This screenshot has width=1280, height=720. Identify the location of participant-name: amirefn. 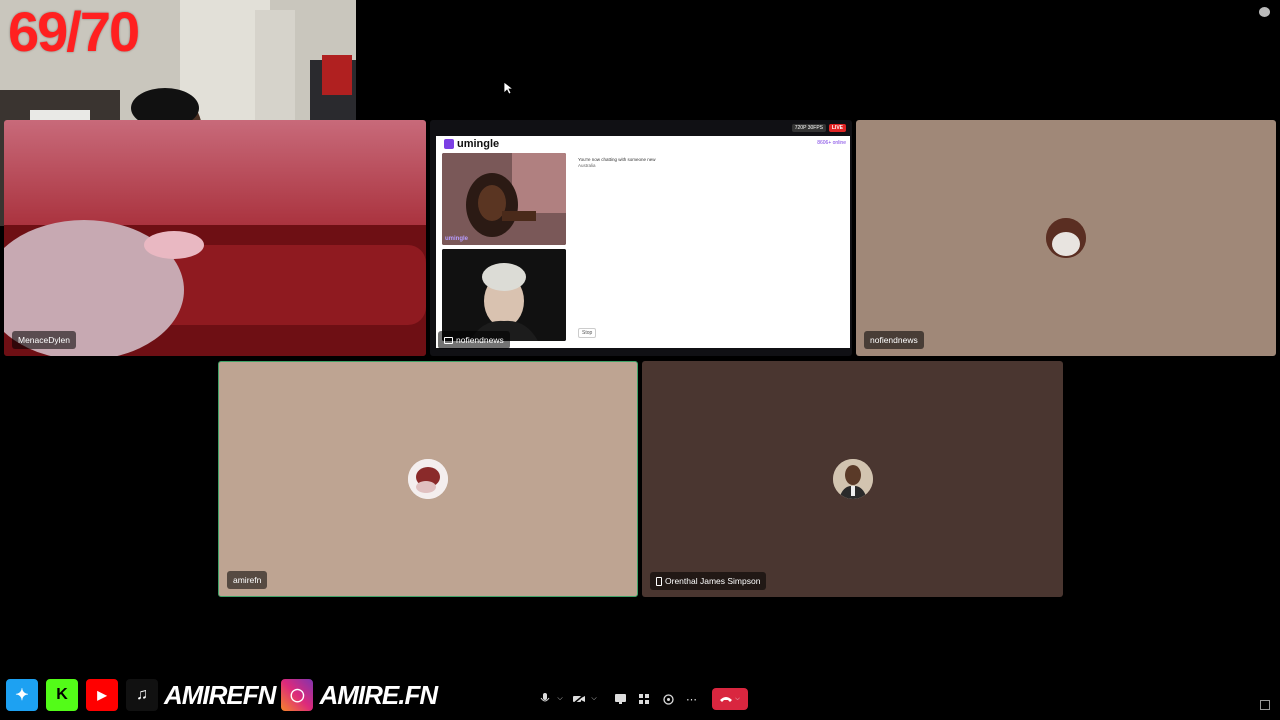
(247, 580).